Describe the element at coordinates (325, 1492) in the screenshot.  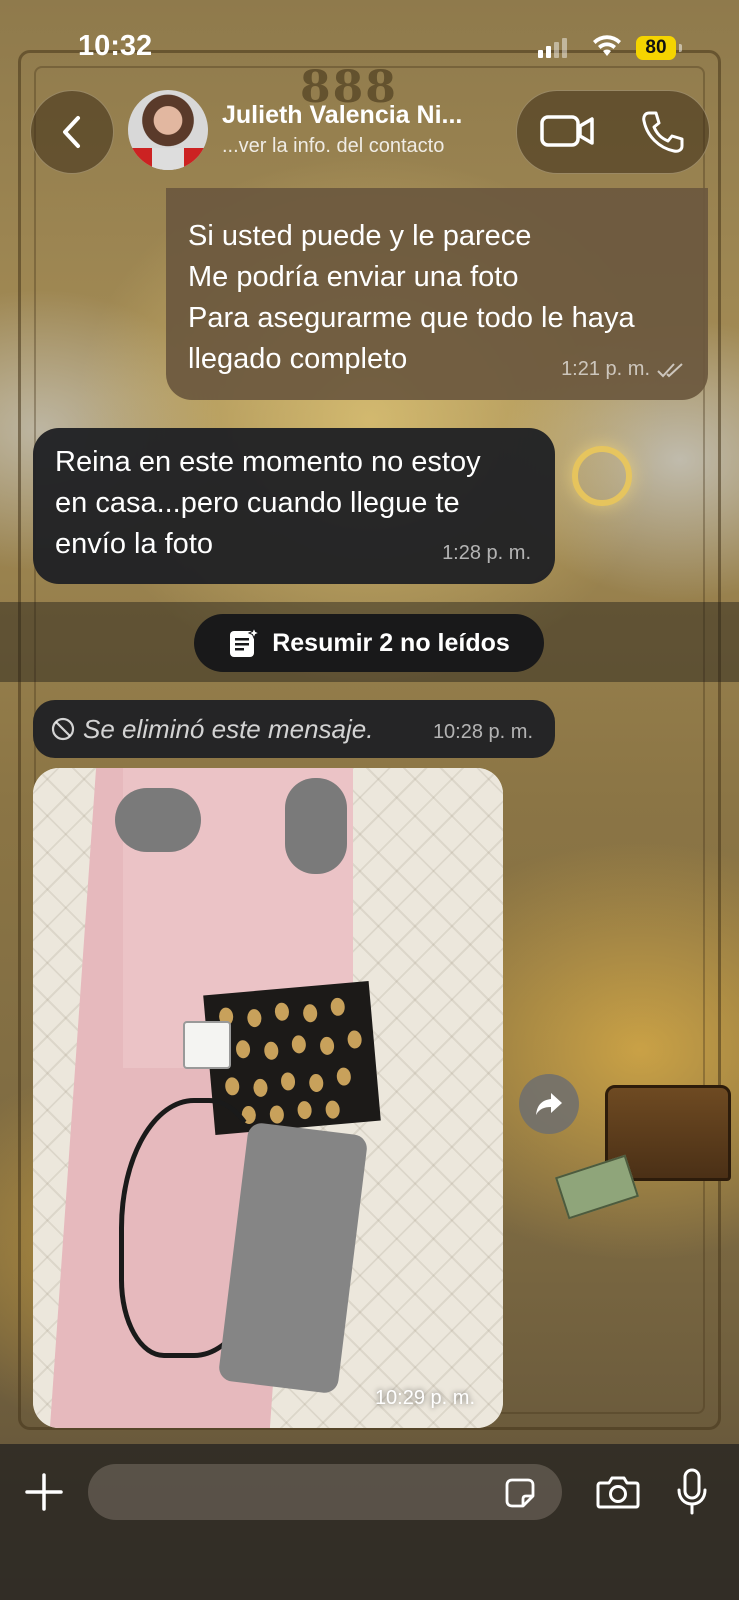
I see `message-input` at that location.